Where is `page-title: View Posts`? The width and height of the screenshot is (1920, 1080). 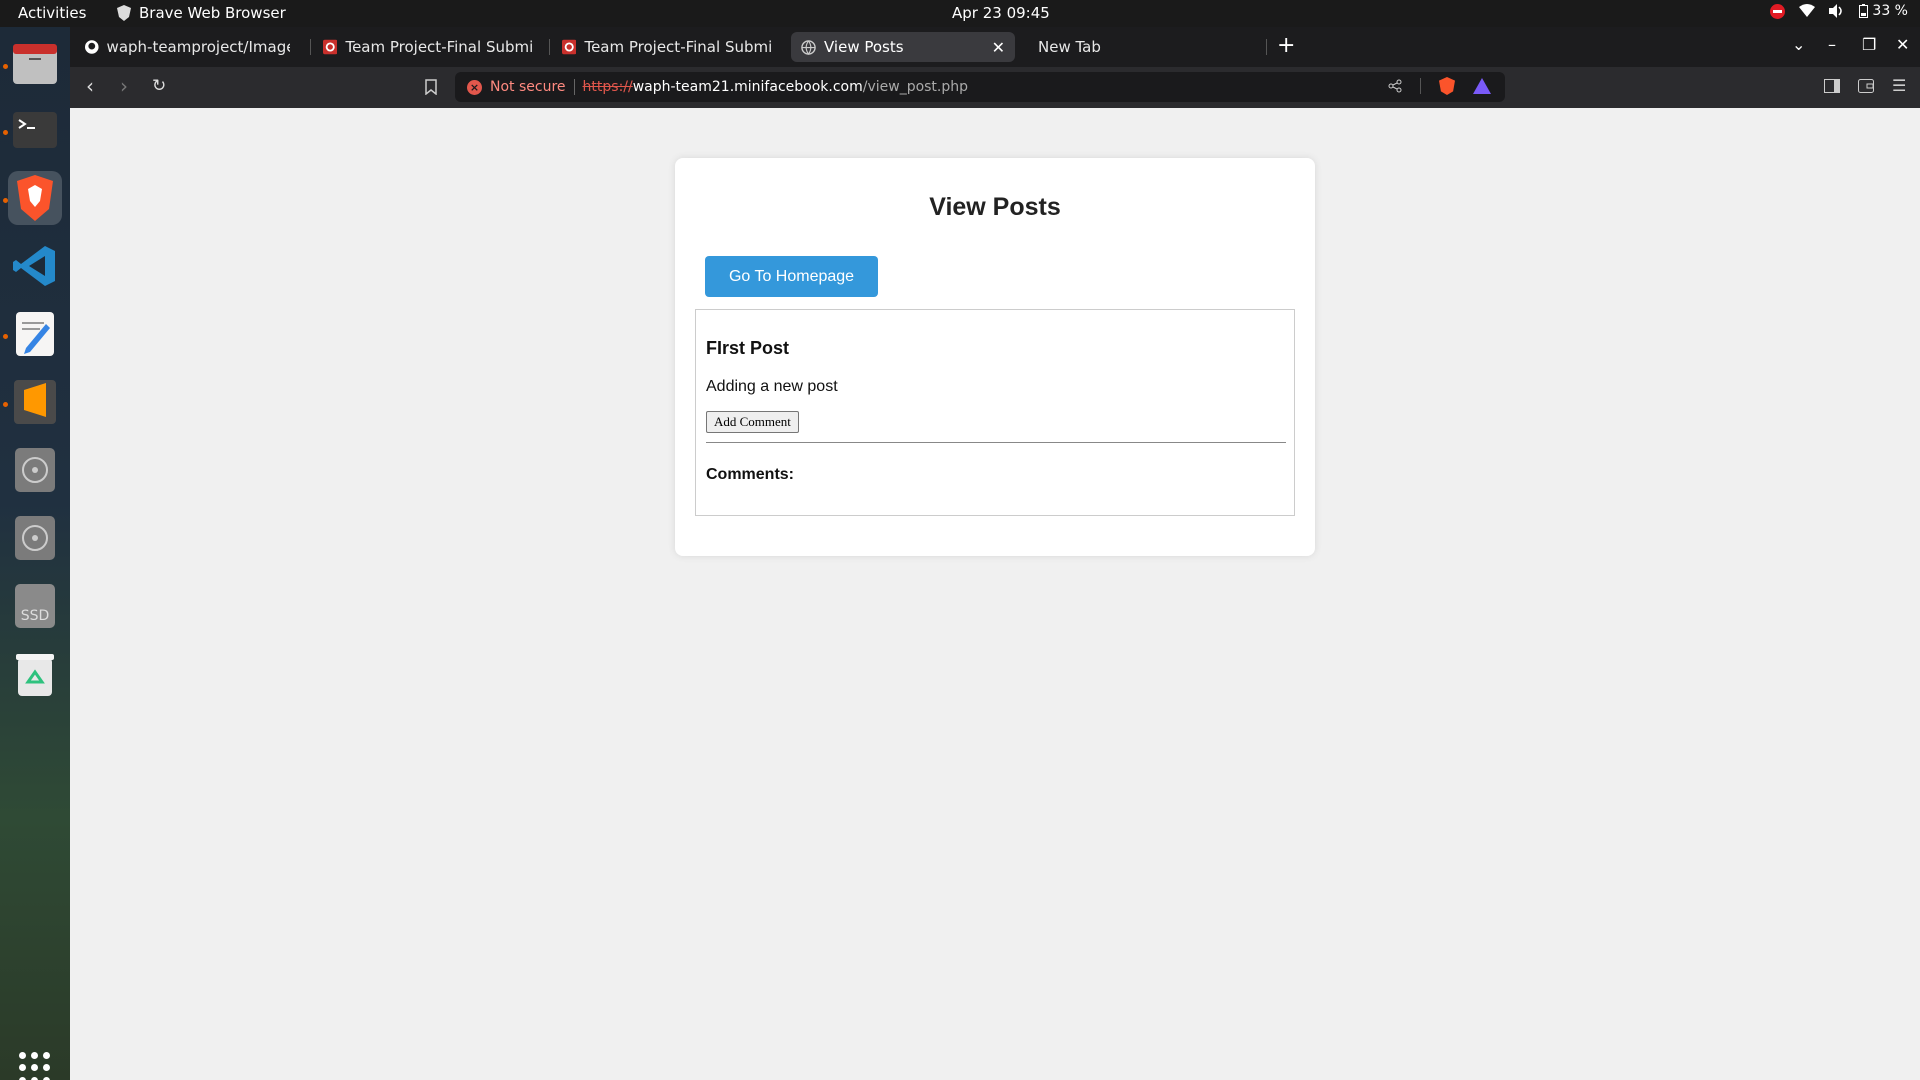 page-title: View Posts is located at coordinates (995, 207).